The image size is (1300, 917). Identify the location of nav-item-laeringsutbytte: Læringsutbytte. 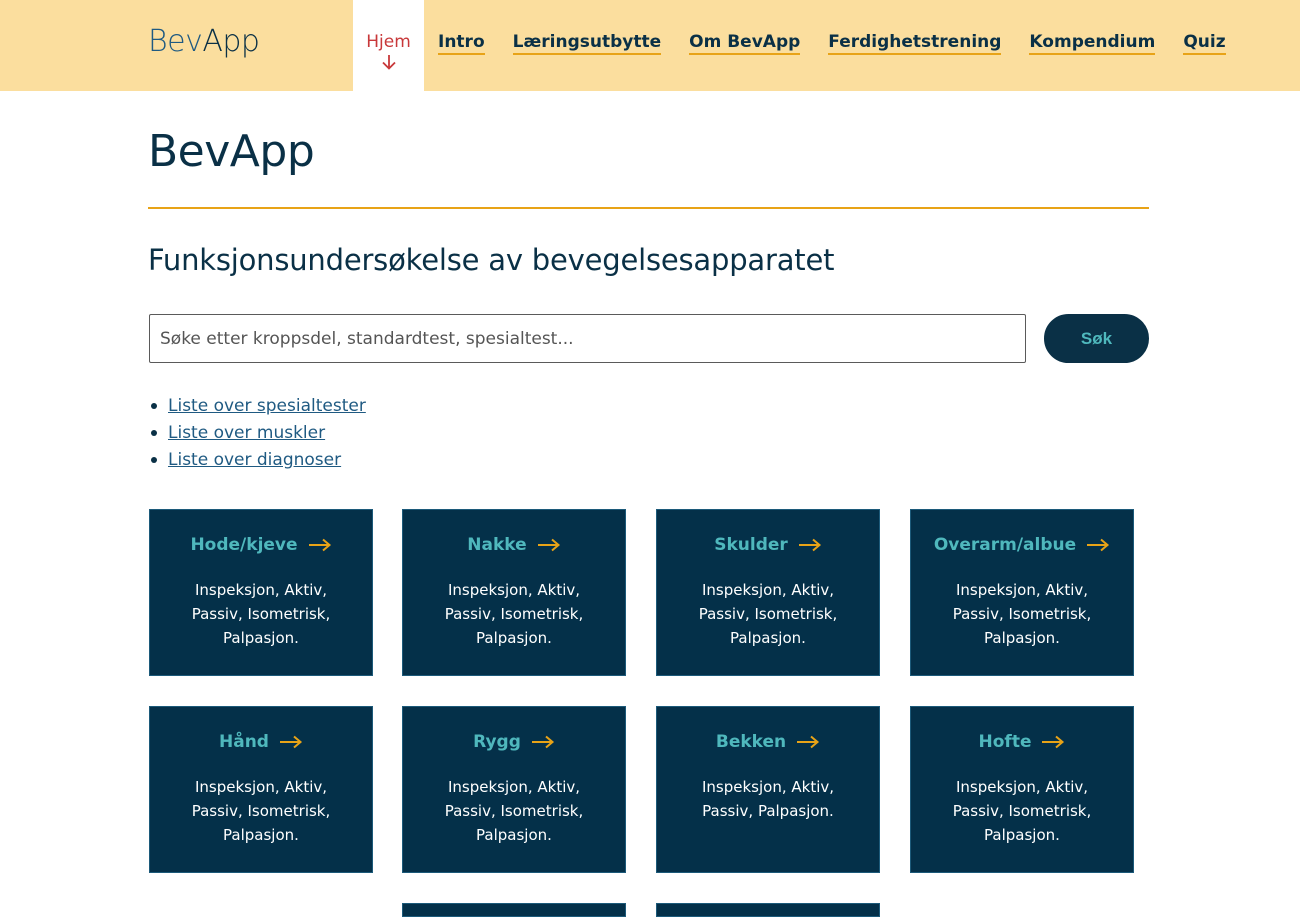
(587, 45).